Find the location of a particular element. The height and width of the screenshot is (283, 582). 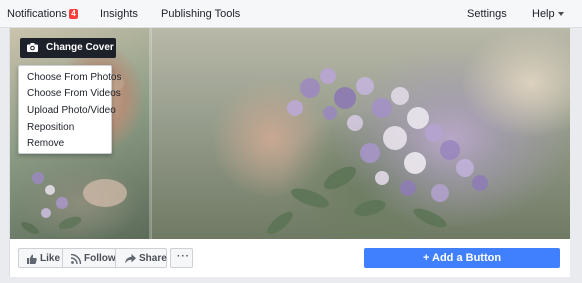

menu-item-choose-from-videos: Choose From Videos is located at coordinates (74, 93).